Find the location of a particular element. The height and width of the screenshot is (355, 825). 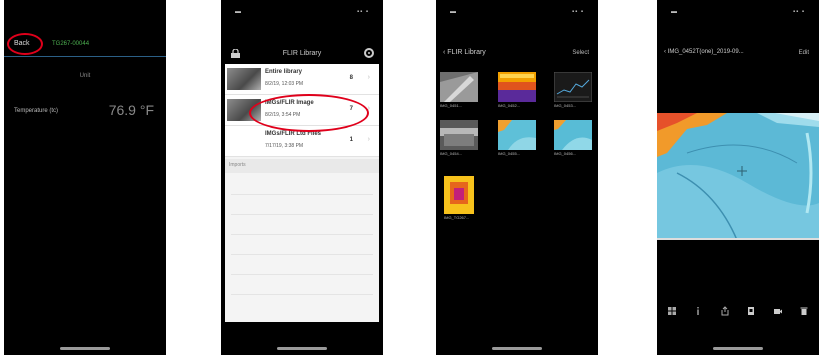

nav-bar: ‹ FLIR Library Select is located at coordinates (517, 55).